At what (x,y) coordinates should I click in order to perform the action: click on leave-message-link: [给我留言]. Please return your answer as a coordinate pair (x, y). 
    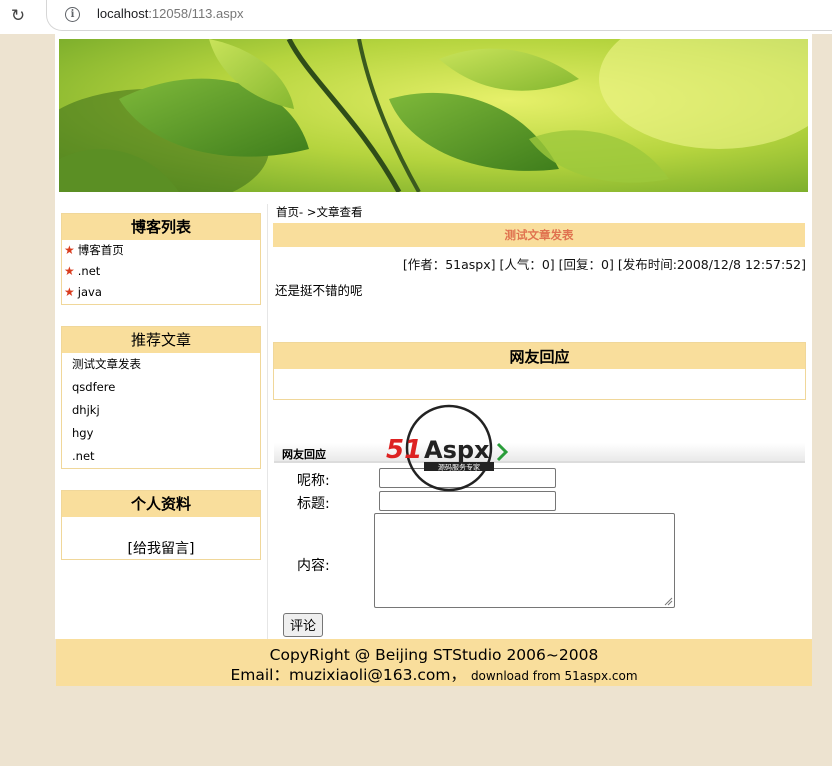
    Looking at the image, I should click on (161, 548).